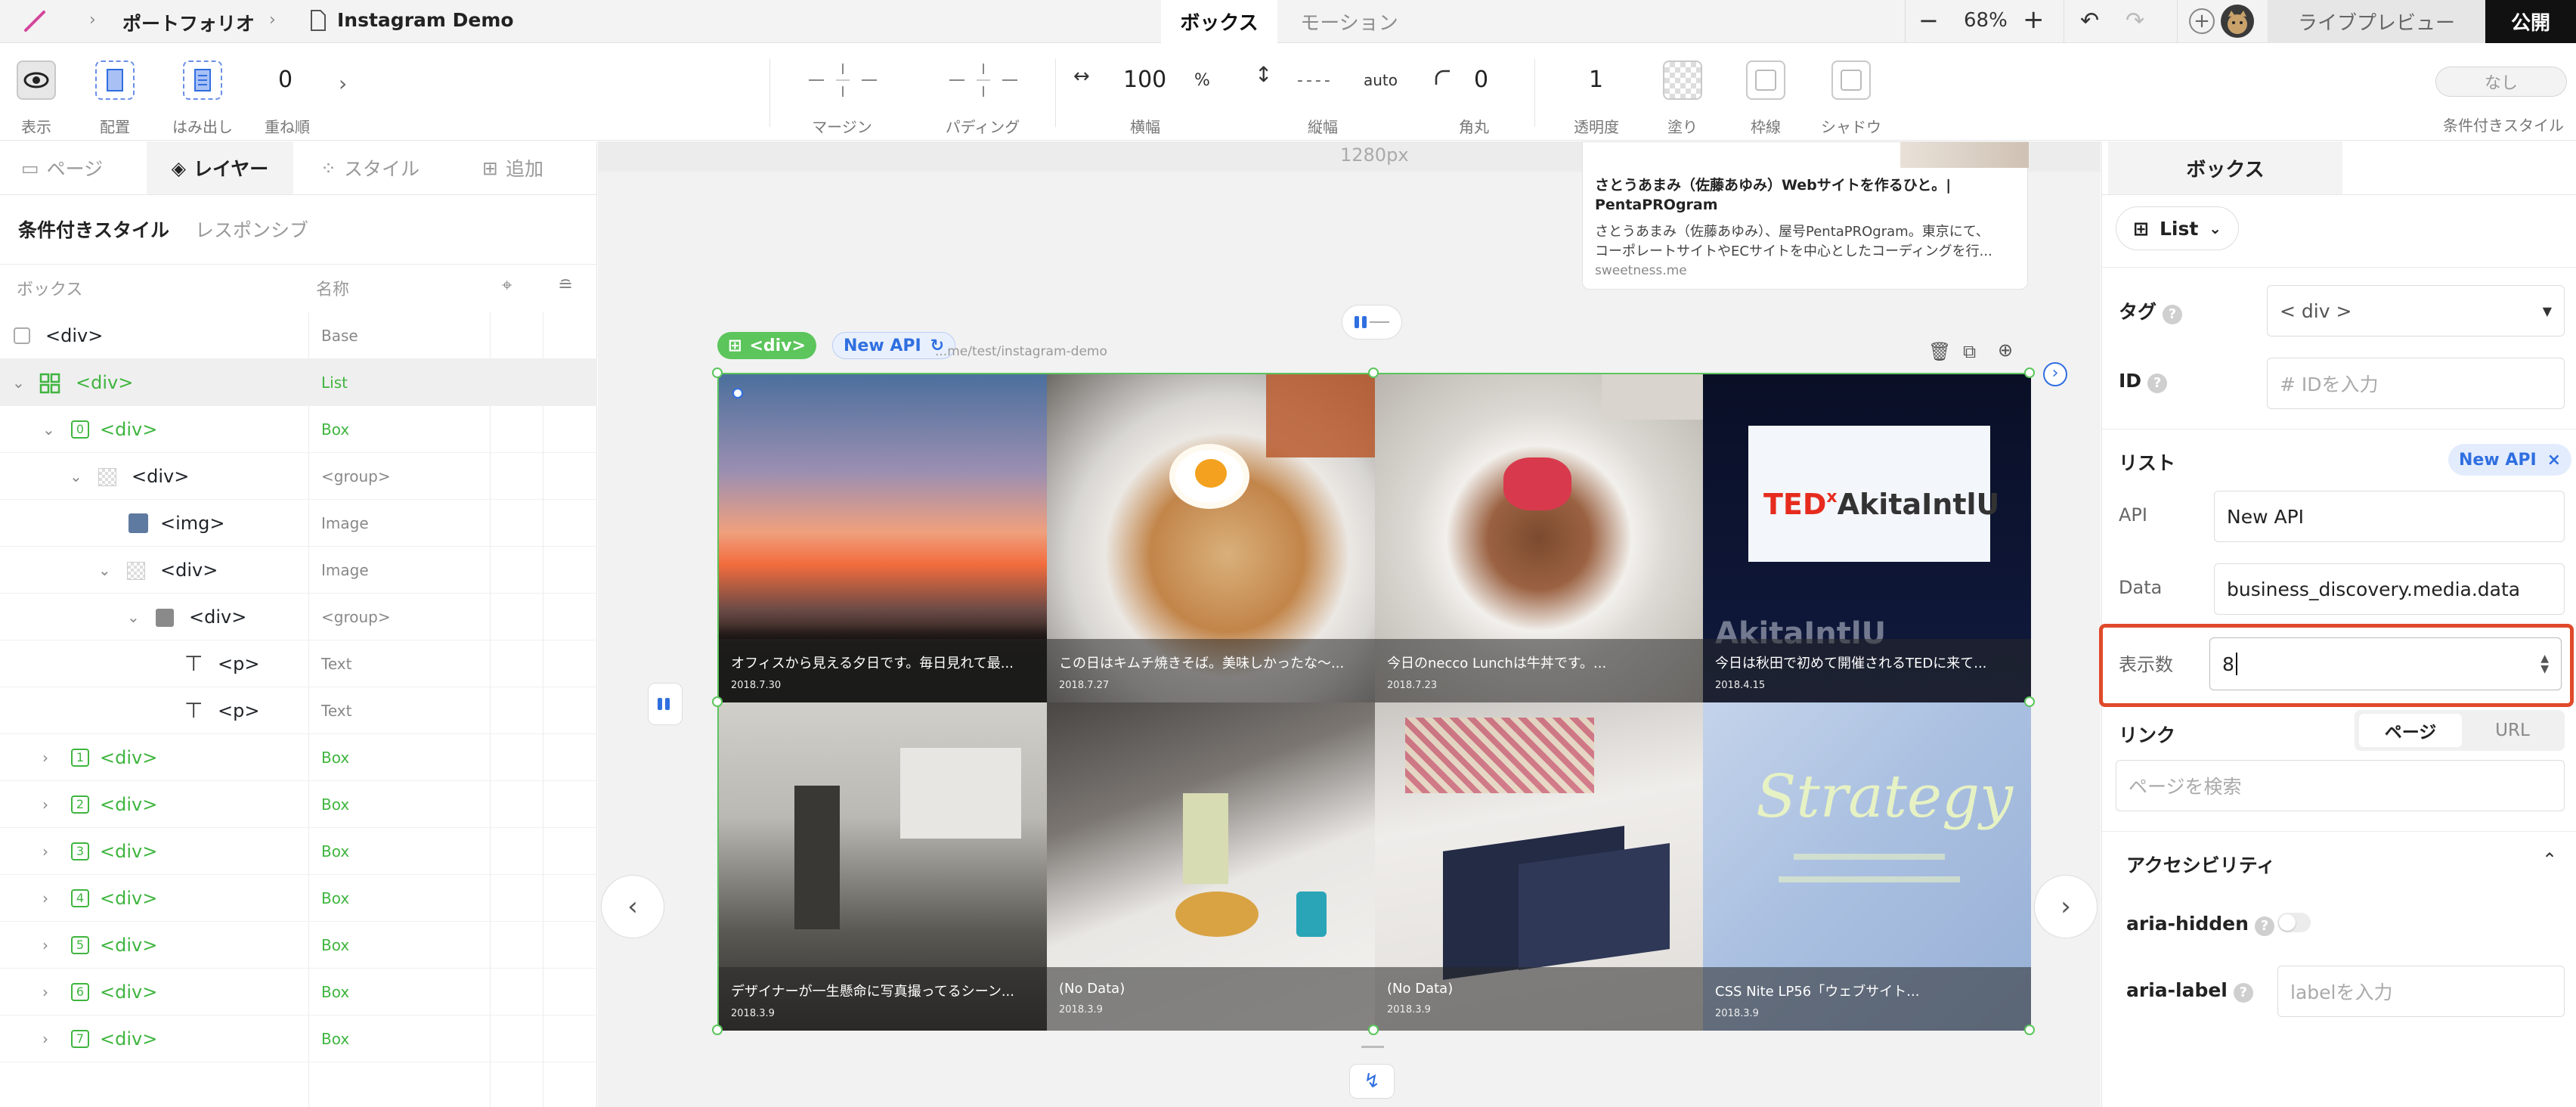 The width and height of the screenshot is (2576, 1107). I want to click on post-tile: Strategy CSS Nite LP56「ウェブサイト... 2018.3.9, so click(1867, 867).